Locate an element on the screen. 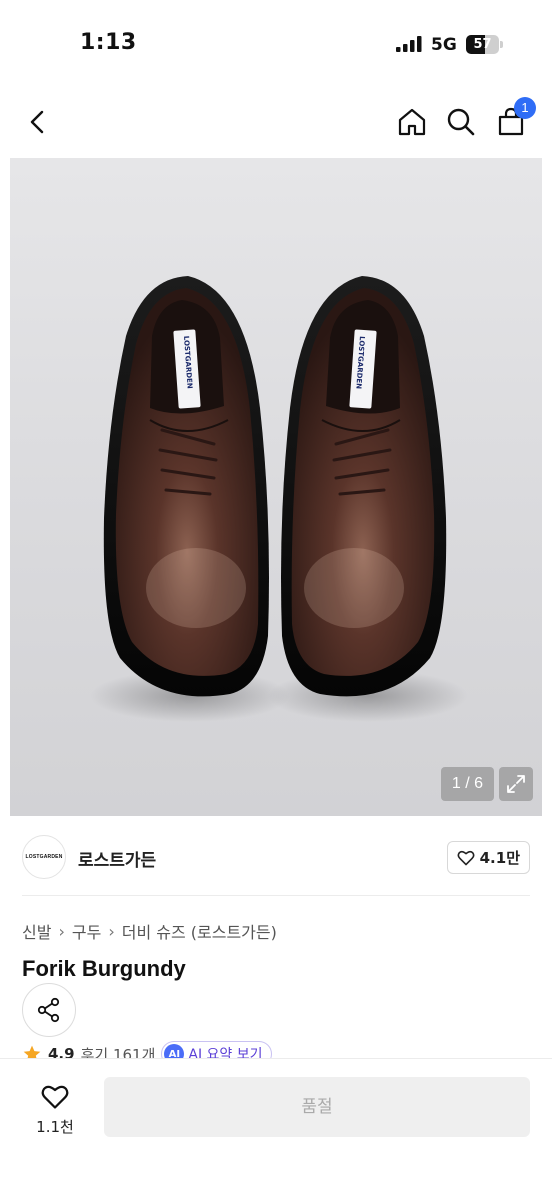 The image size is (552, 1200). brand-like-button: 4.1만 is located at coordinates (488, 857).